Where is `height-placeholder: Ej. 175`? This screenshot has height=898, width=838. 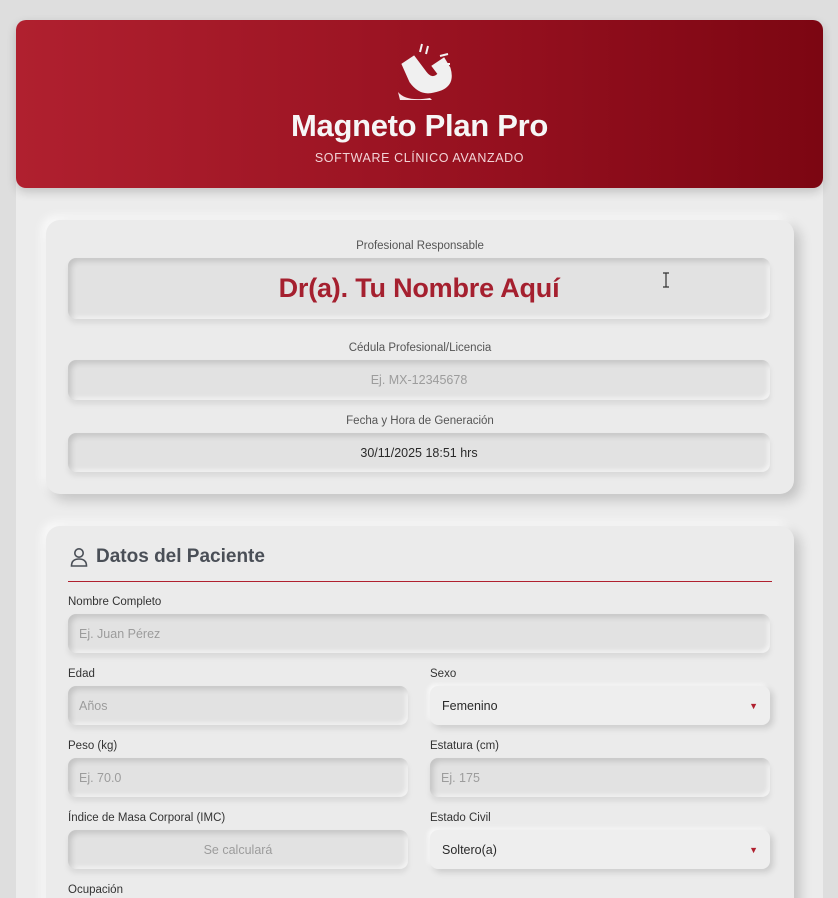 height-placeholder: Ej. 175 is located at coordinates (460, 777).